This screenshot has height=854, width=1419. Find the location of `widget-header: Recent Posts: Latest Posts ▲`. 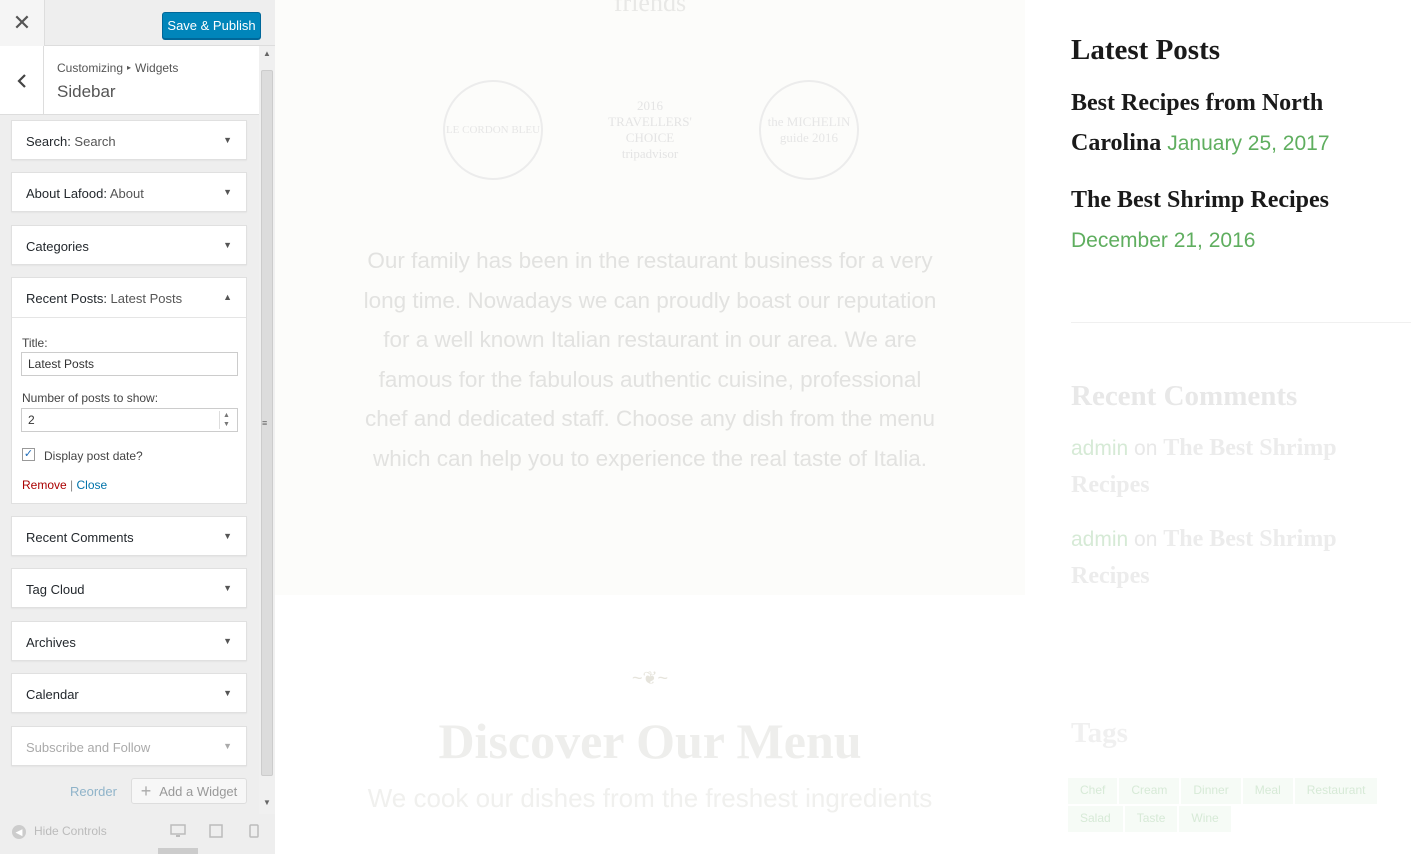

widget-header: Recent Posts: Latest Posts ▲ is located at coordinates (129, 298).